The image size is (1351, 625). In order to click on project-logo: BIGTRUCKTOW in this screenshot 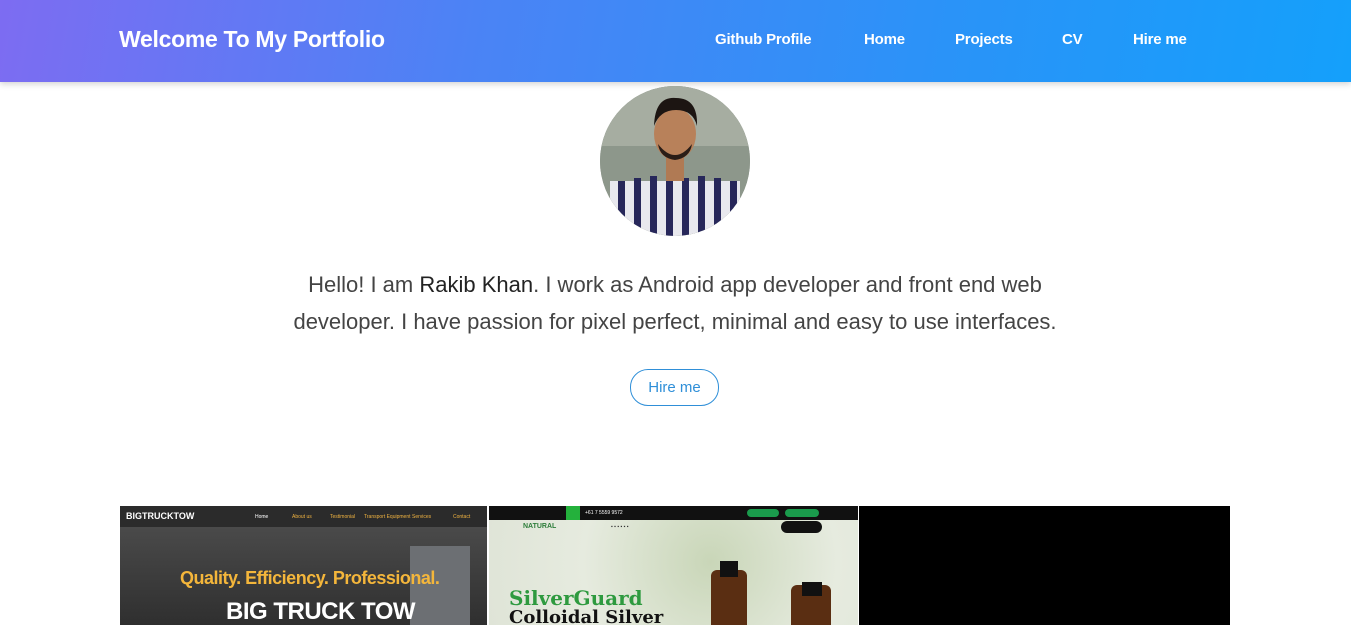, I will do `click(160, 516)`.